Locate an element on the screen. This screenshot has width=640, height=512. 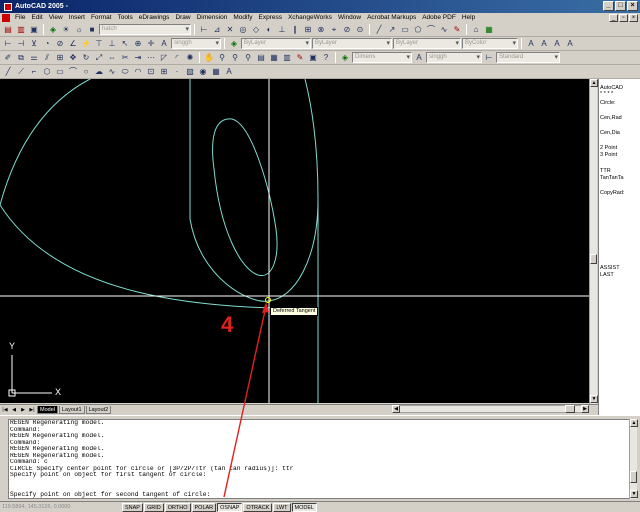
tab-model: Model is located at coordinates (47, 409).